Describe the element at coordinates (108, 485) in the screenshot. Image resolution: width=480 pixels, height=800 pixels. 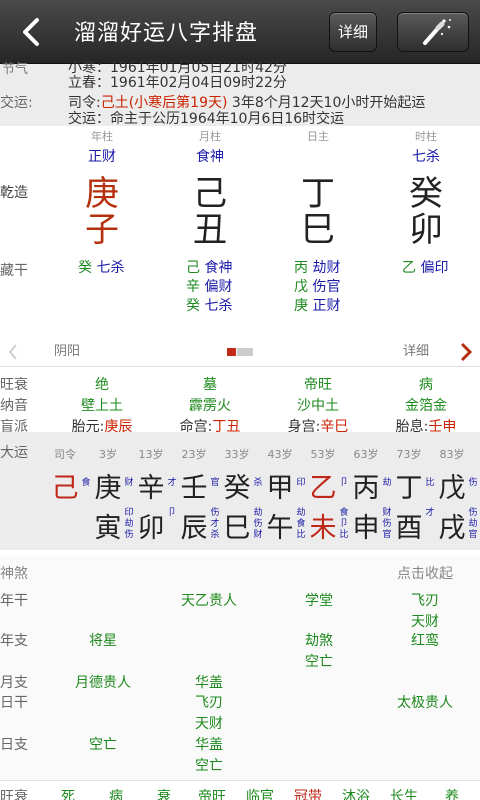
I see `dayun-stem: 庚` at that location.